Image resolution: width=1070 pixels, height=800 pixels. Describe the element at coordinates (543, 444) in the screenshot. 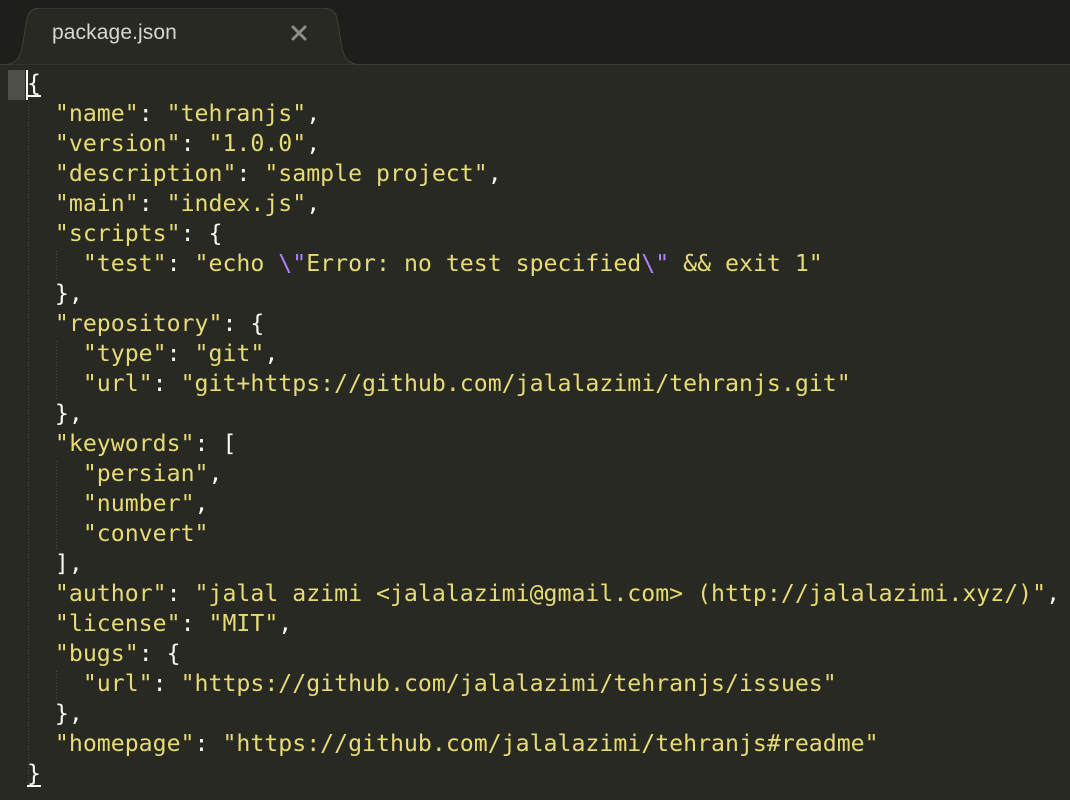

I see `code-line: "keywords": [` at that location.